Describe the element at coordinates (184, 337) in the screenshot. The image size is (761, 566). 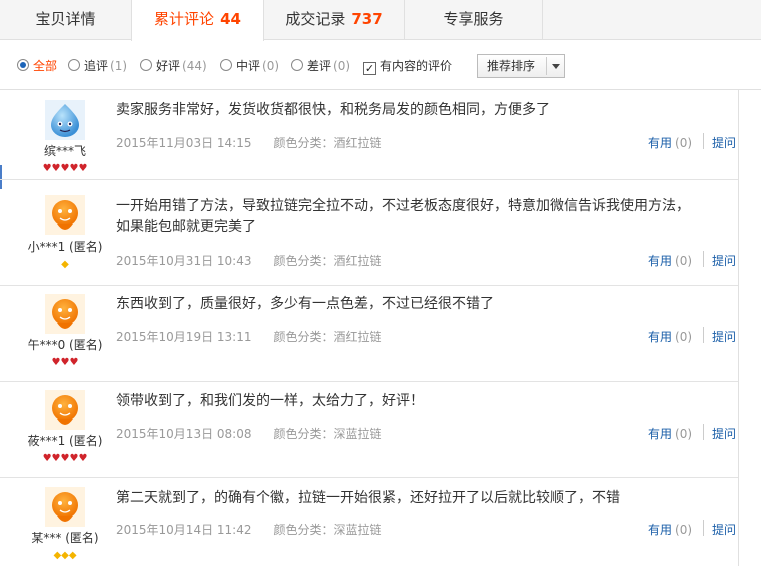
I see `review-date: 2015年10月19日 13:11` at that location.